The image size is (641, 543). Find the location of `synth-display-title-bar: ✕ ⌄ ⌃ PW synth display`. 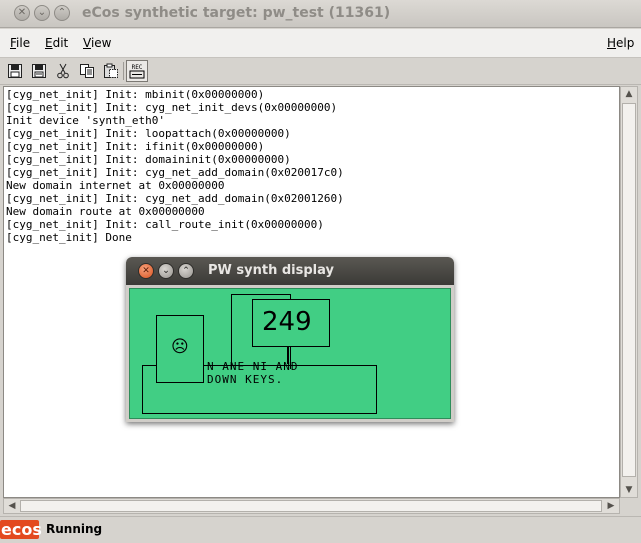

synth-display-title-bar: ✕ ⌄ ⌃ PW synth display is located at coordinates (290, 271).